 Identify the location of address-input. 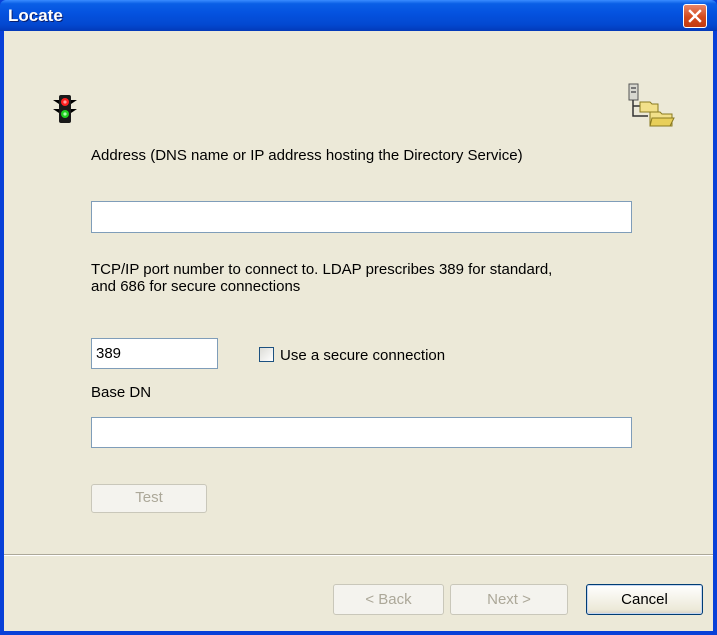
(361, 217).